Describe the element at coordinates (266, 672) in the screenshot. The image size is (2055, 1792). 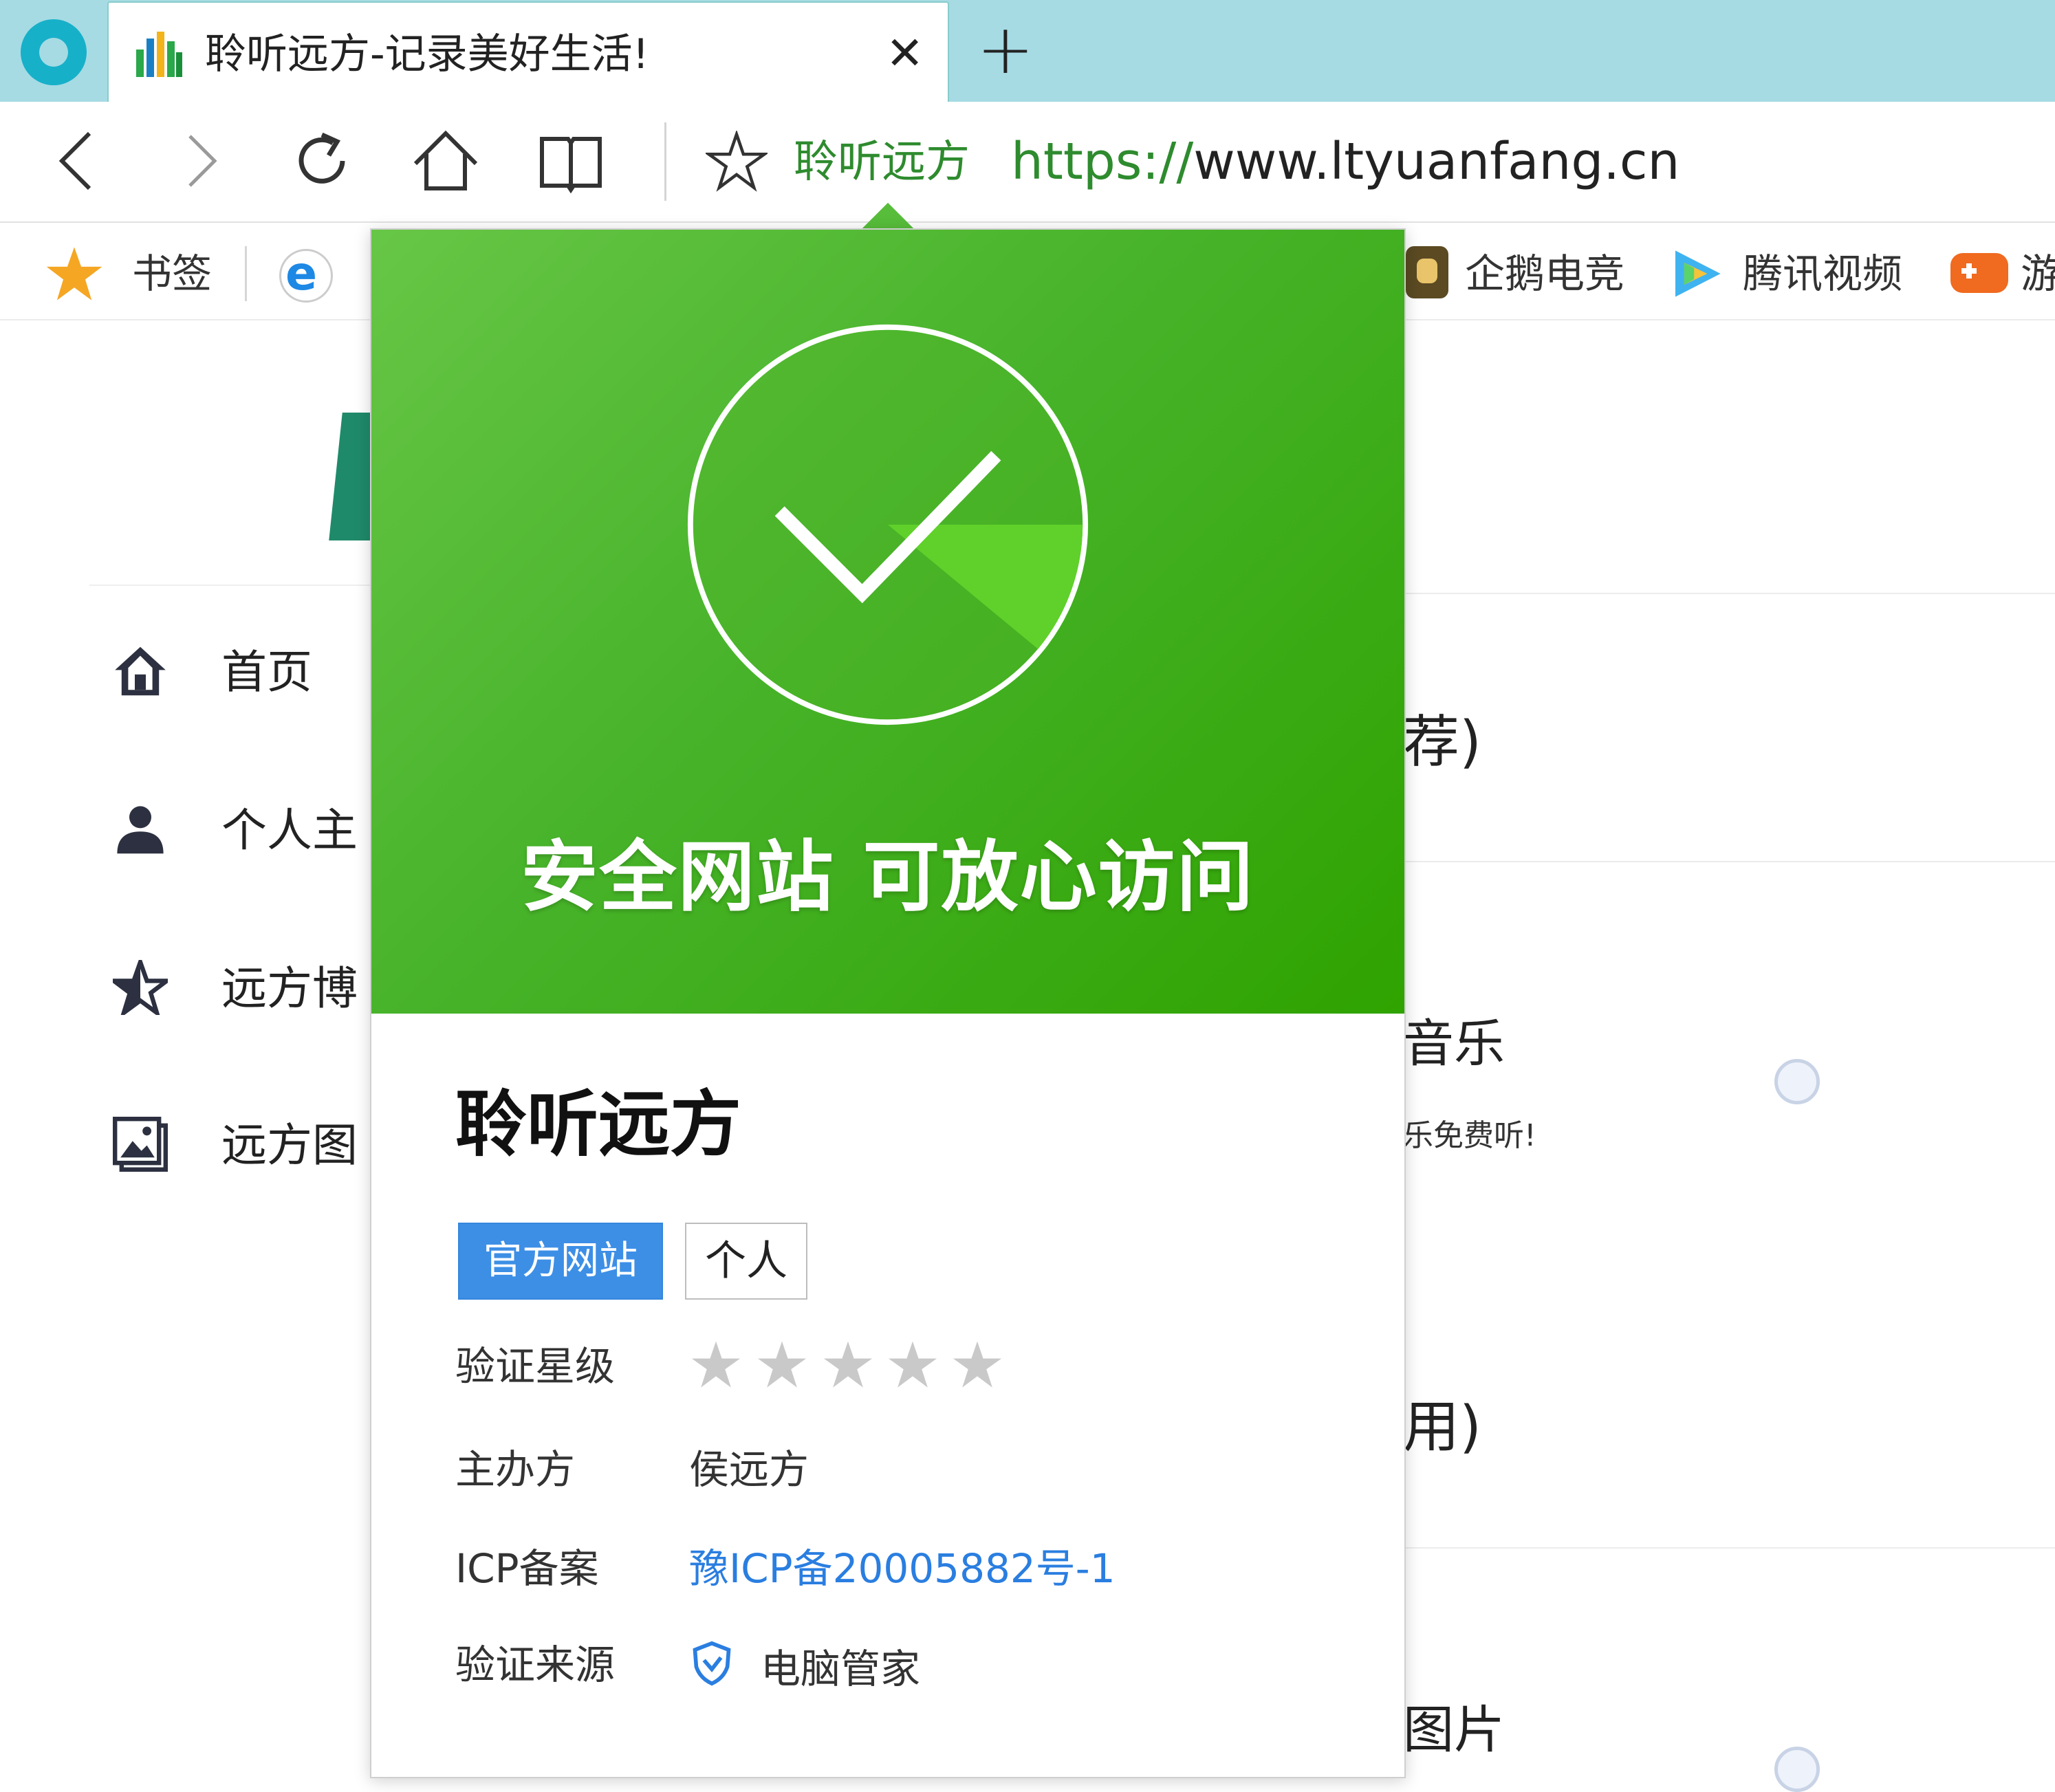
I see `sidebar-item-label: 首页` at that location.